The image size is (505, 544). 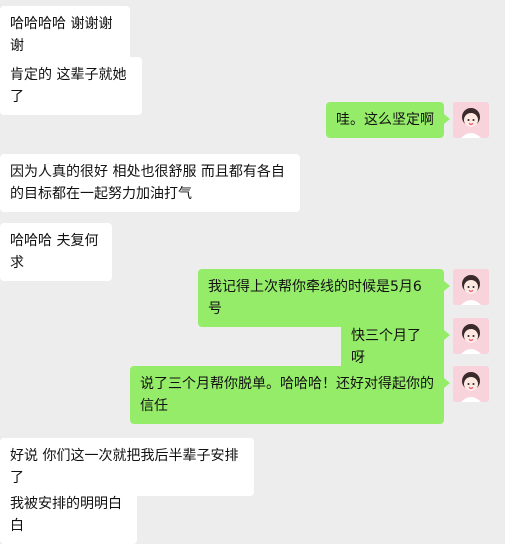 I want to click on message-text: 哈哈哈 夫复何求, so click(x=54, y=252).